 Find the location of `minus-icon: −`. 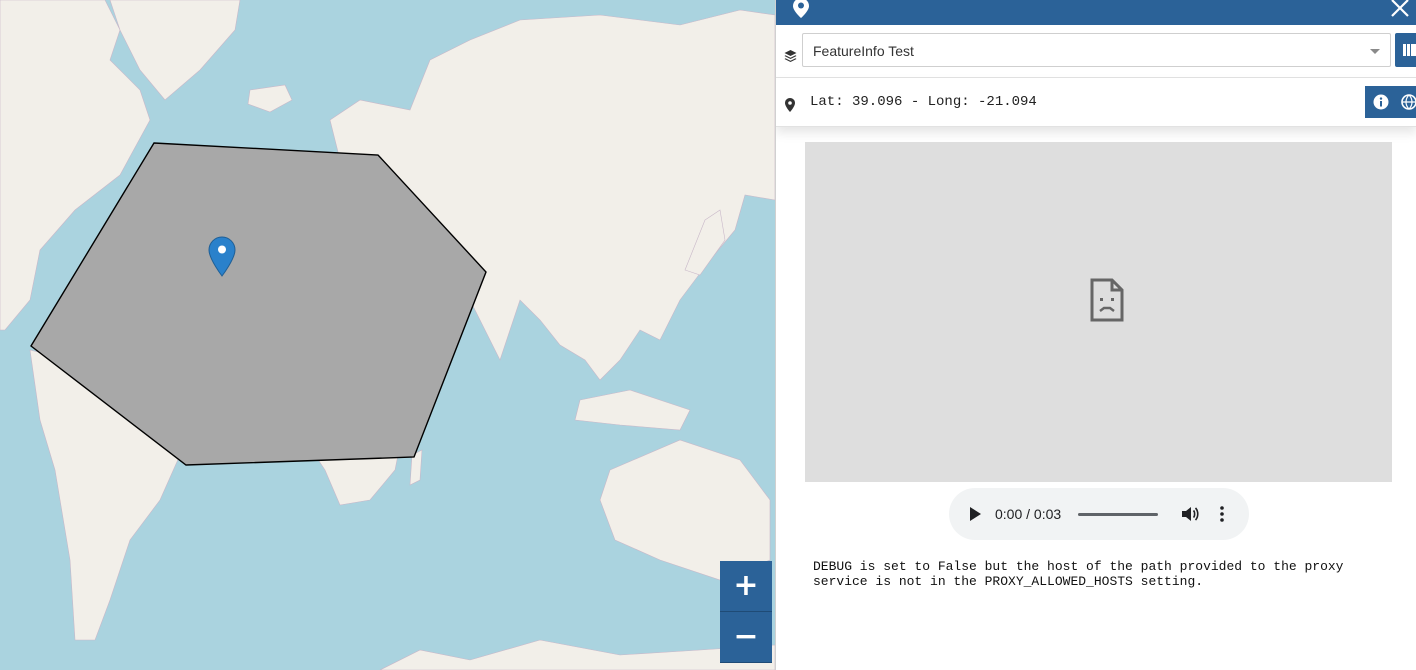

minus-icon: − is located at coordinates (746, 636).